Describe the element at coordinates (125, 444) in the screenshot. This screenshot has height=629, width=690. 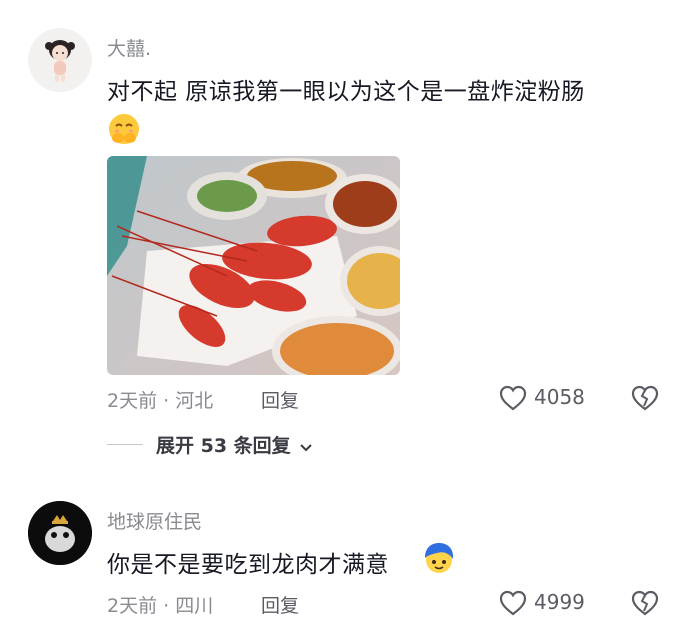
I see `expand-divider` at that location.